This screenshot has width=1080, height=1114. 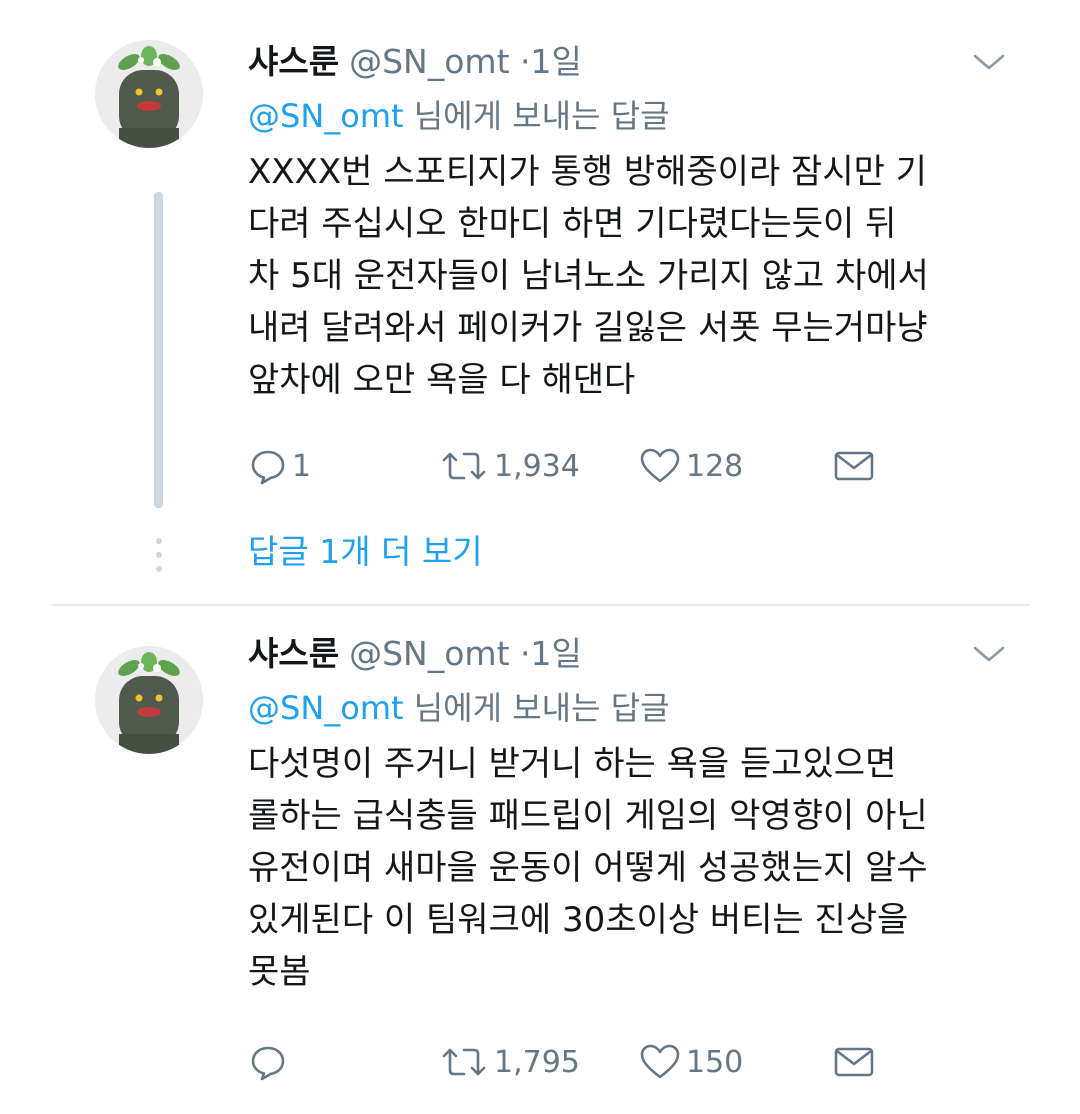 What do you see at coordinates (537, 466) in the screenshot?
I see `retweet-count: 1,934` at bounding box center [537, 466].